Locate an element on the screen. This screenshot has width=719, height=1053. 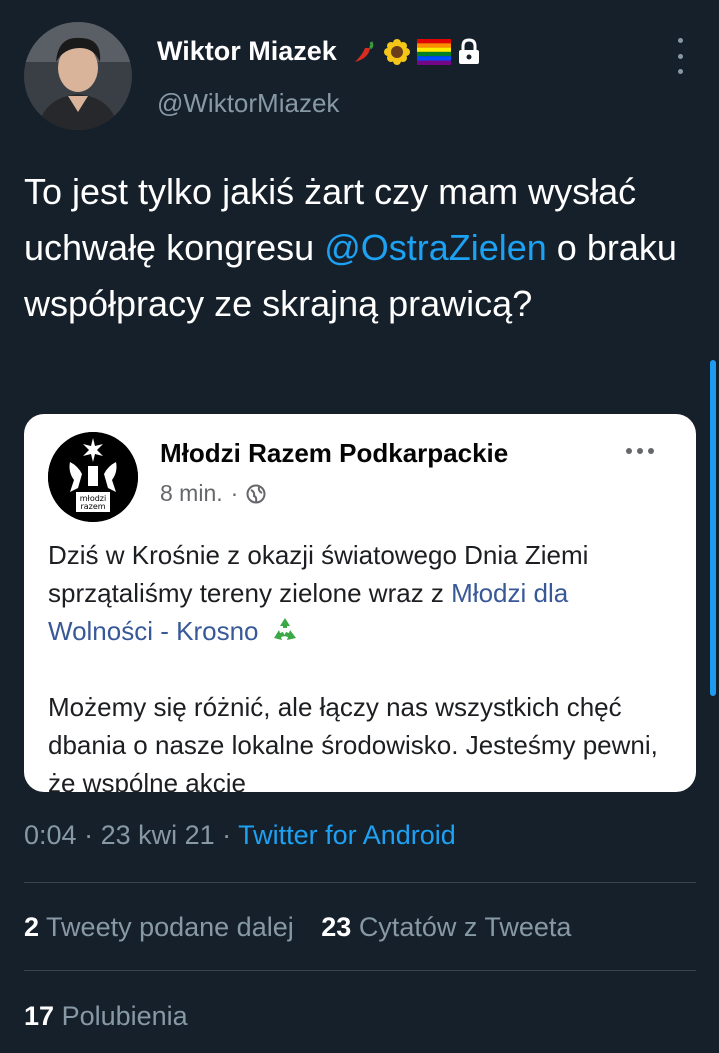
page-avatar: młodzi razem is located at coordinates (93, 477).